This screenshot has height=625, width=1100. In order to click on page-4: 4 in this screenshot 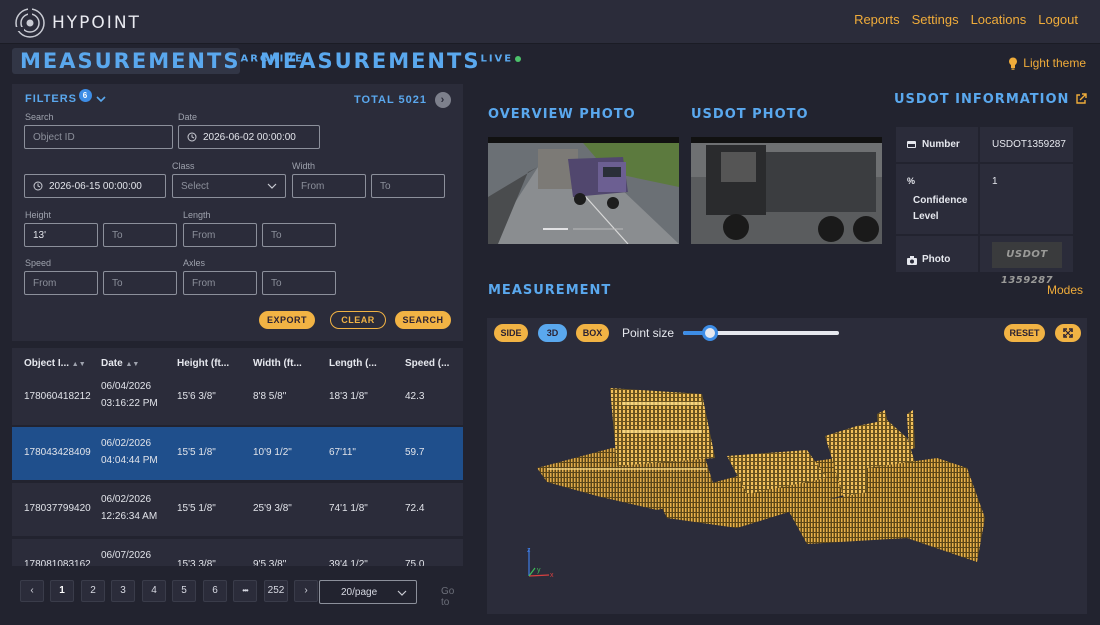, I will do `click(154, 591)`.